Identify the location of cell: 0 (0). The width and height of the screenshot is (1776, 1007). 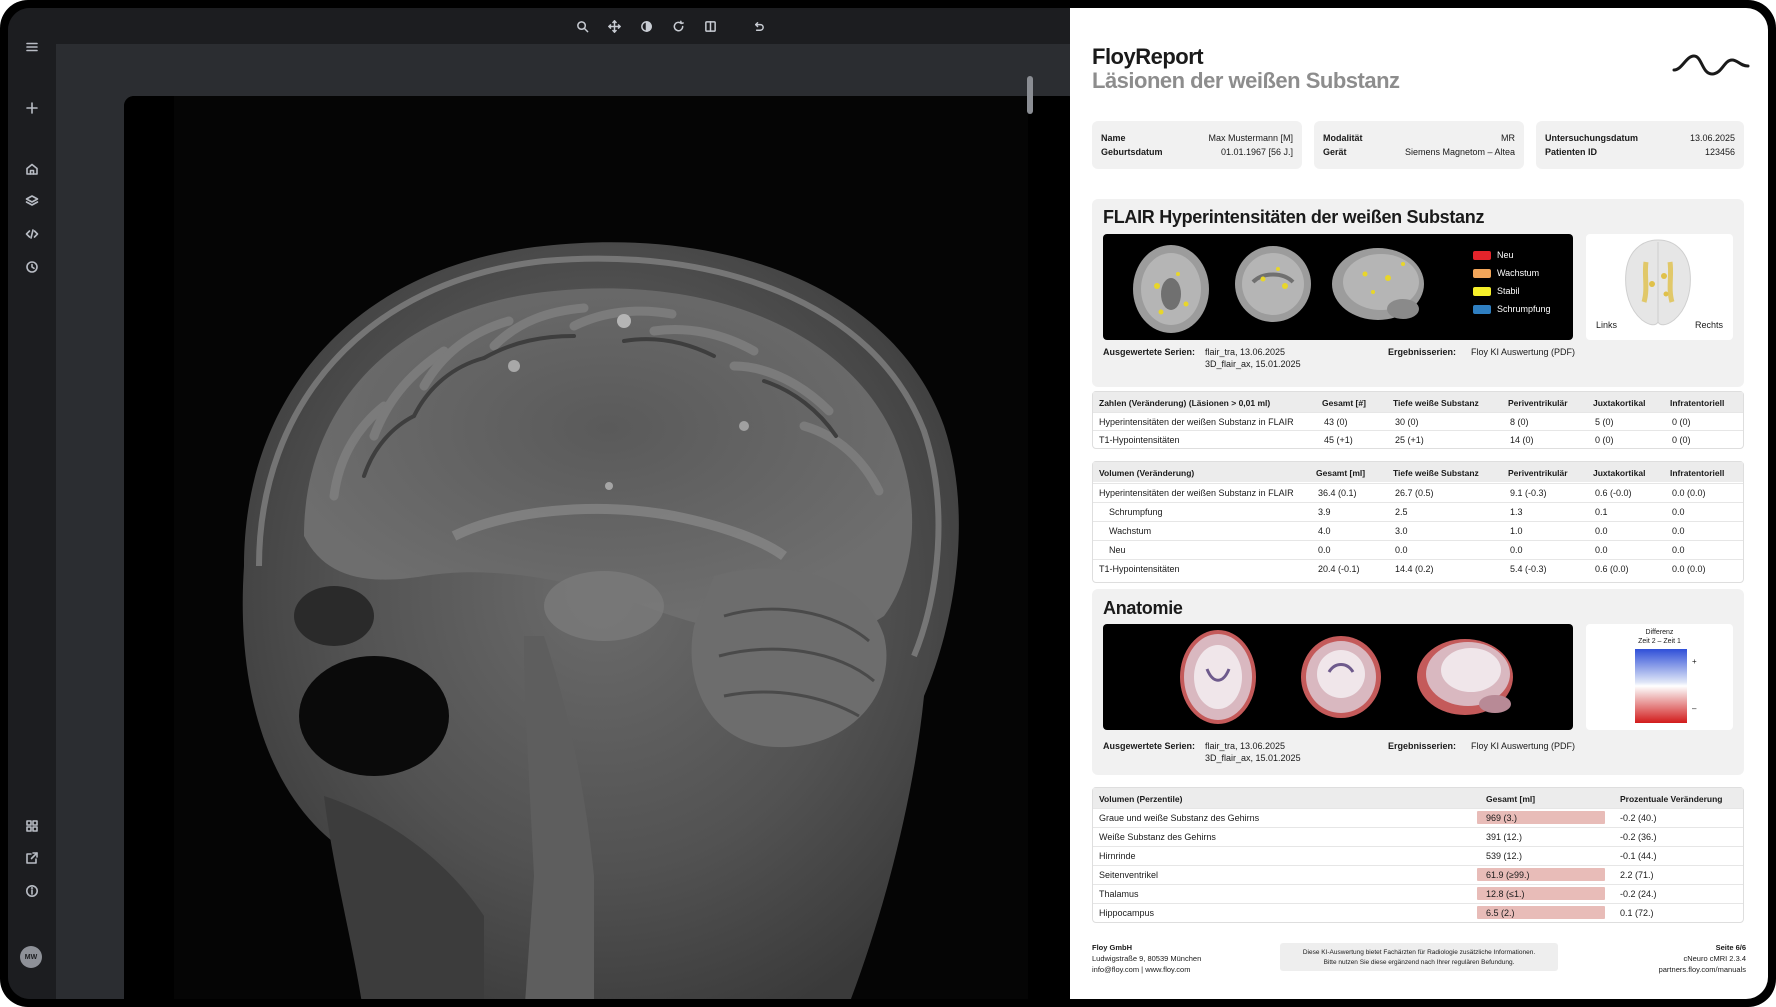
(1681, 422).